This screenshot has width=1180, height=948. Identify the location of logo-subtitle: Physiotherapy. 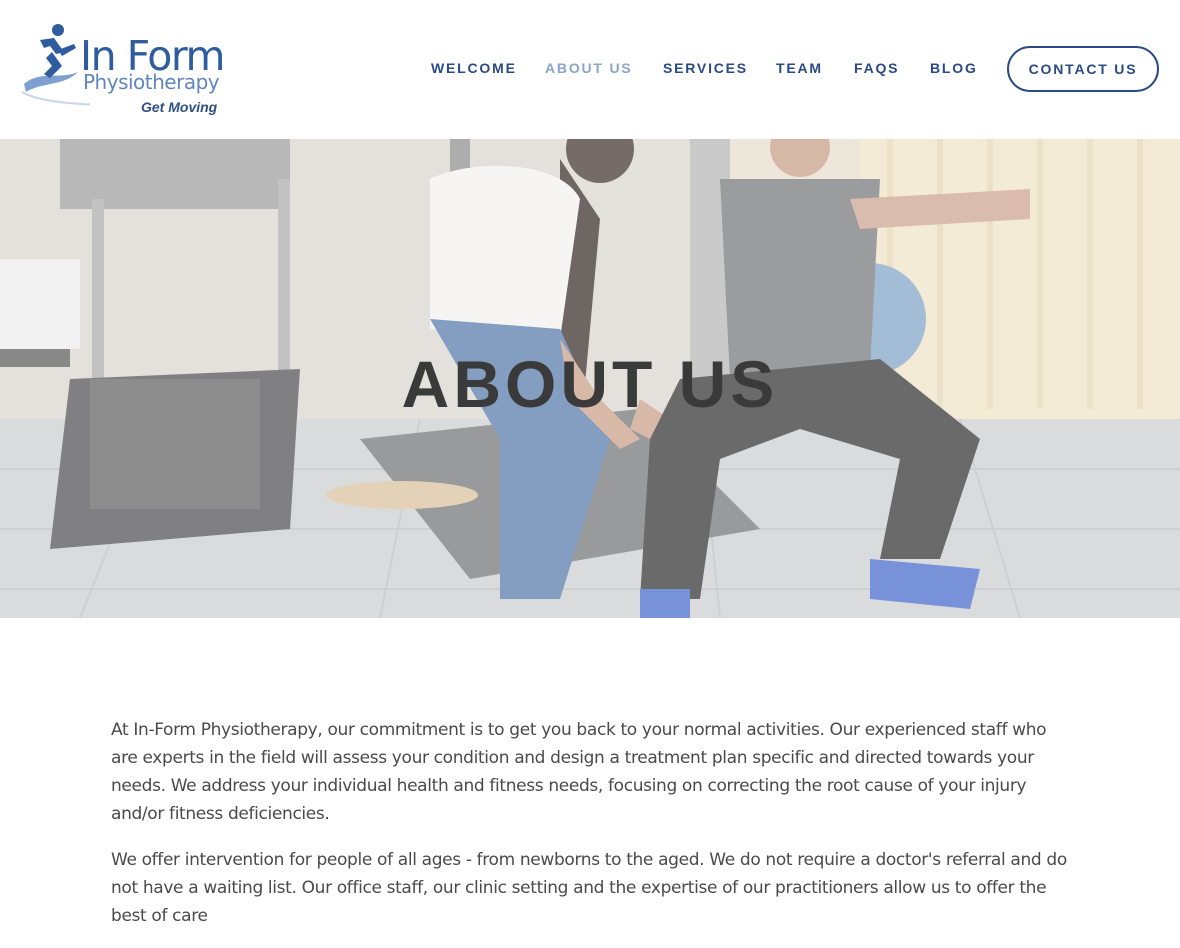
(151, 82).